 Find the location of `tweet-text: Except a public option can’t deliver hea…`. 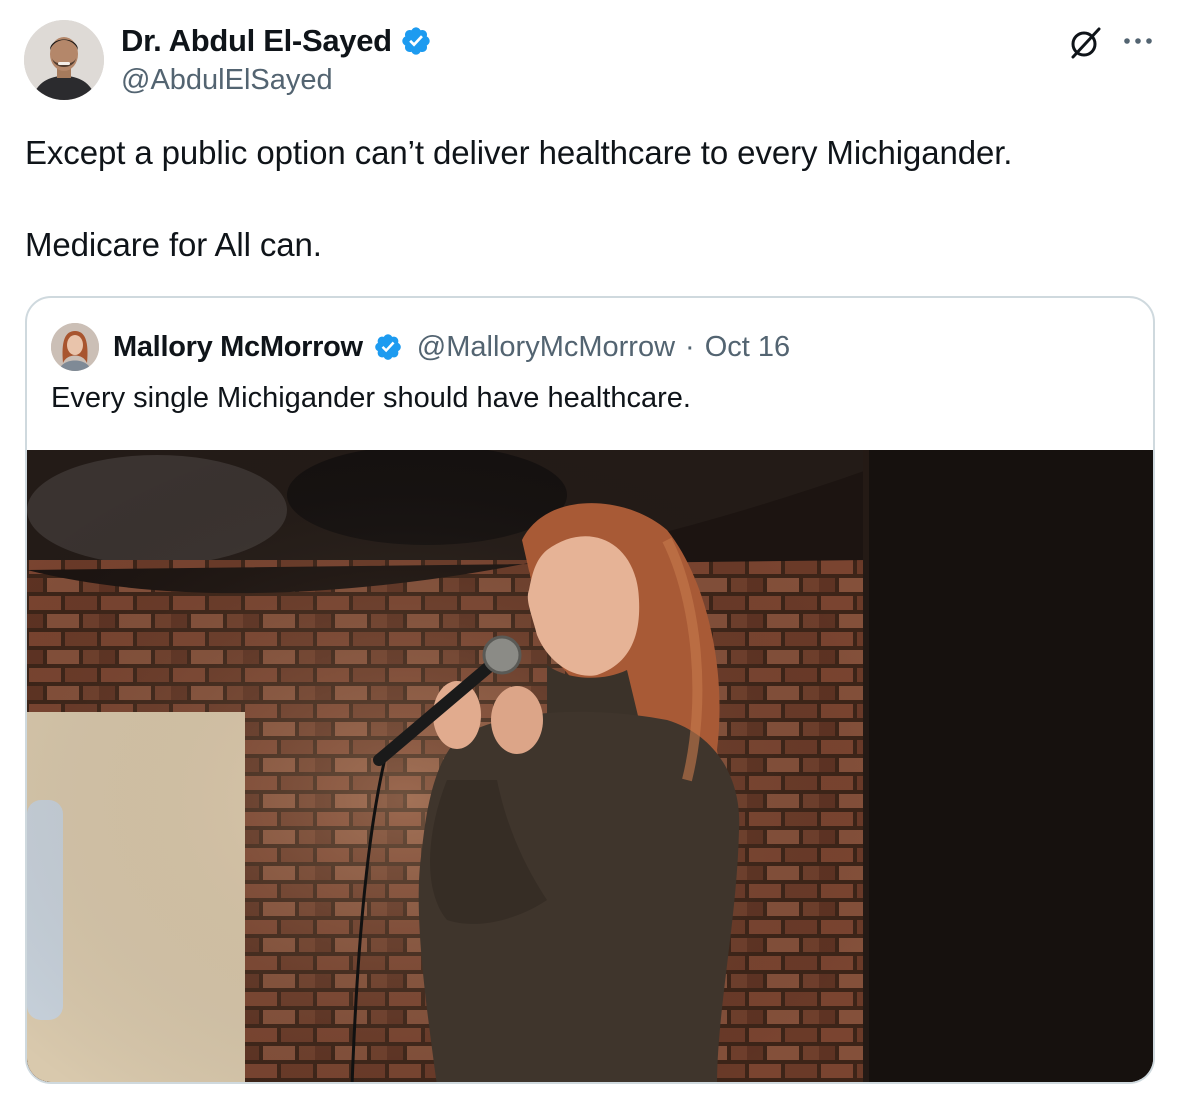

tweet-text: Except a public option can’t deliver hea… is located at coordinates (590, 199).